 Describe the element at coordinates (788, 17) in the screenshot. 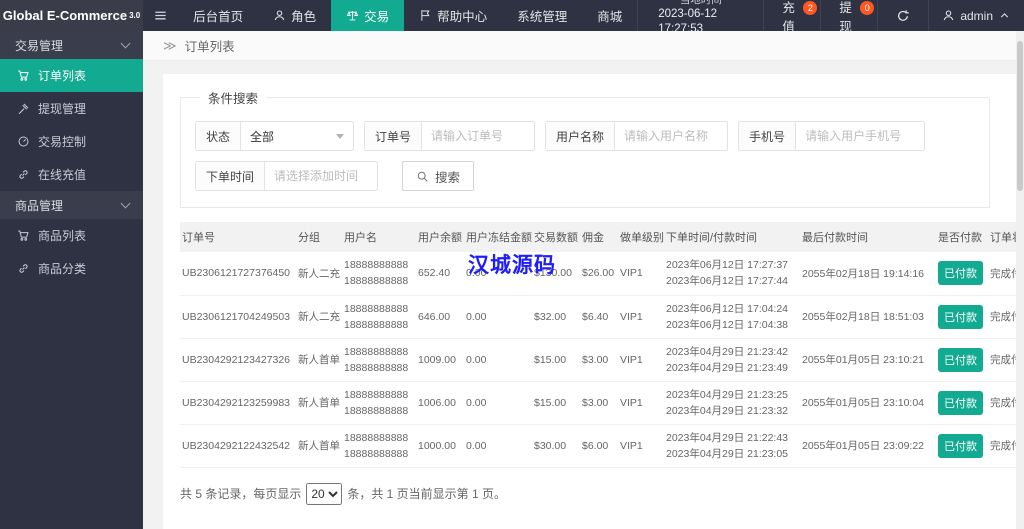

I see `recharge-label: 充值` at that location.